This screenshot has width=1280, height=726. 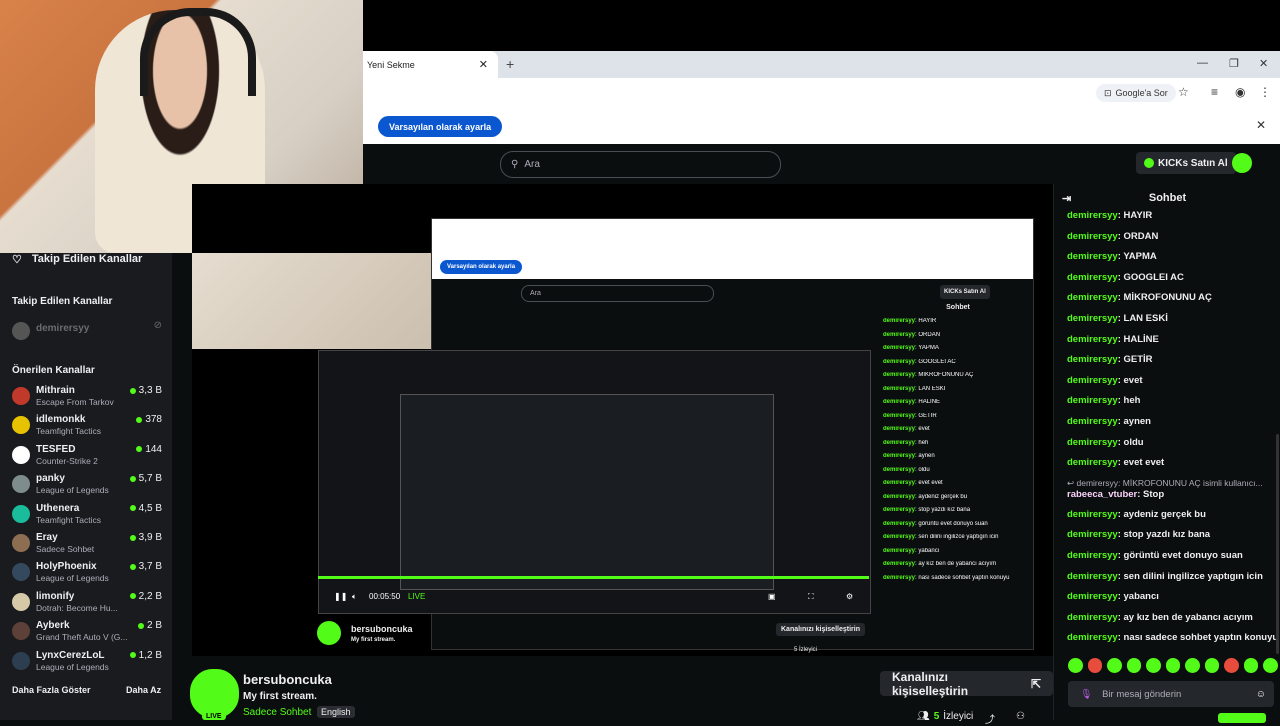 What do you see at coordinates (53, 370) in the screenshot?
I see `recommended-heading: Önerilen Kanallar` at bounding box center [53, 370].